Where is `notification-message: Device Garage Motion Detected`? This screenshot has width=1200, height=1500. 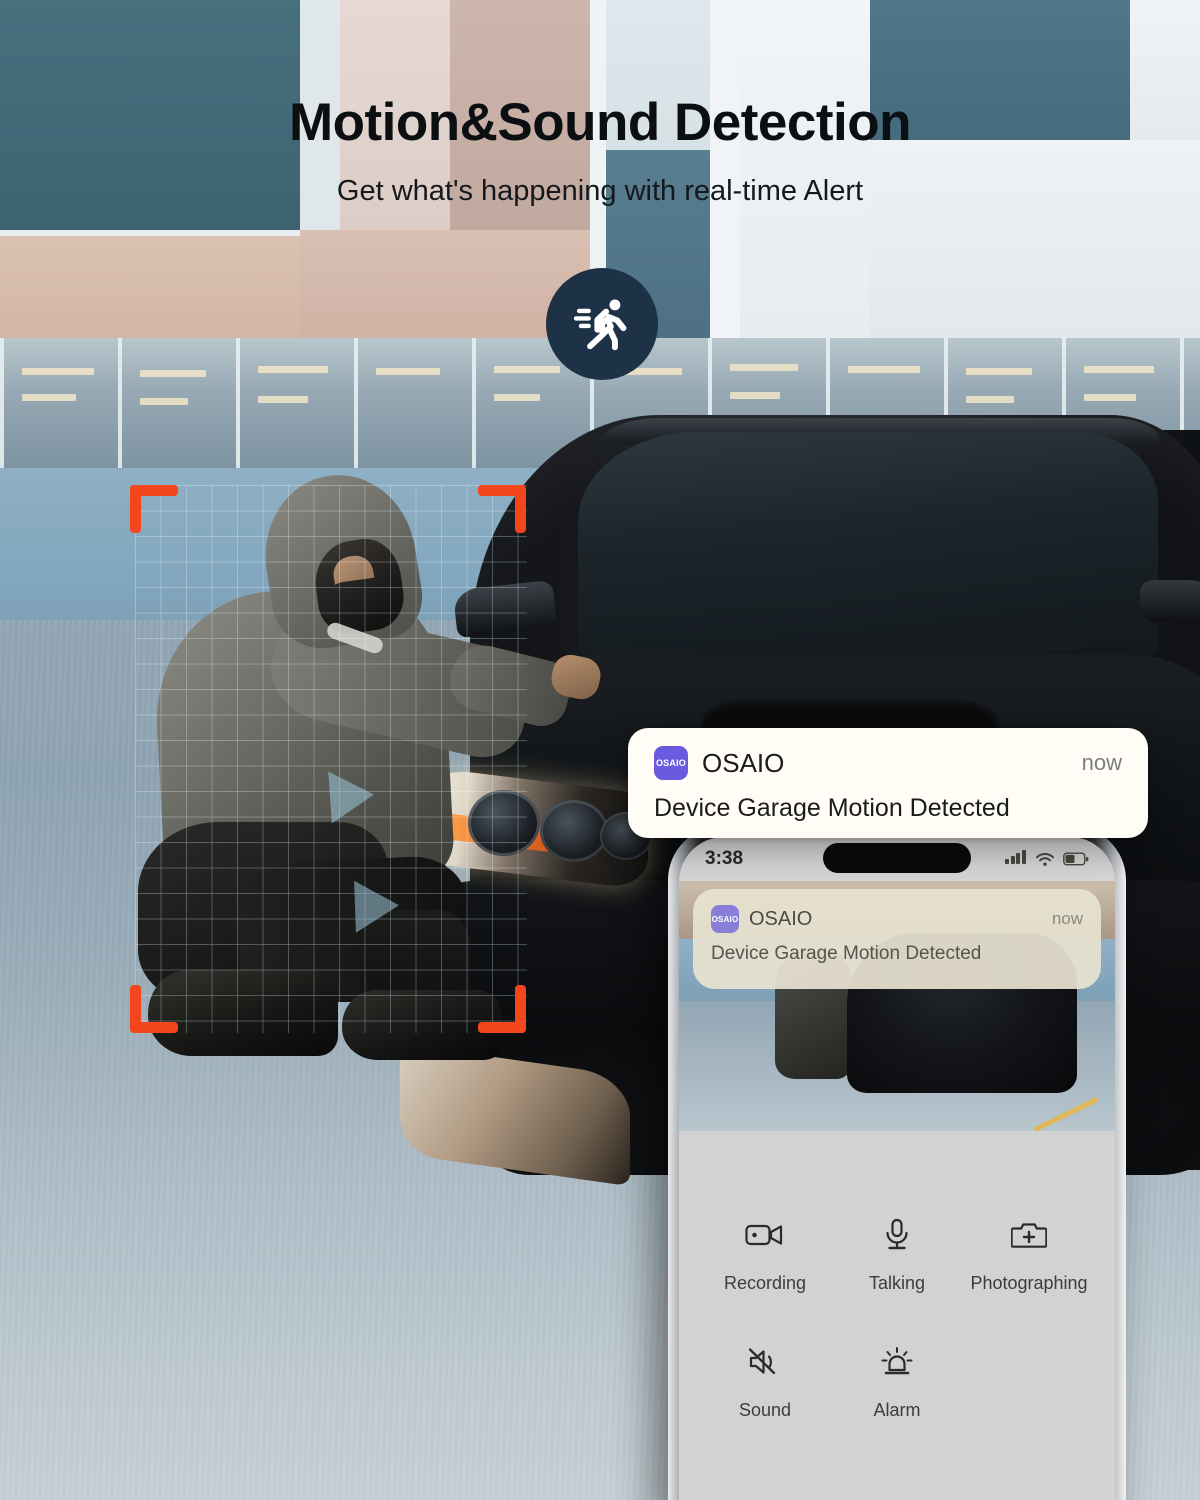 notification-message: Device Garage Motion Detected is located at coordinates (846, 953).